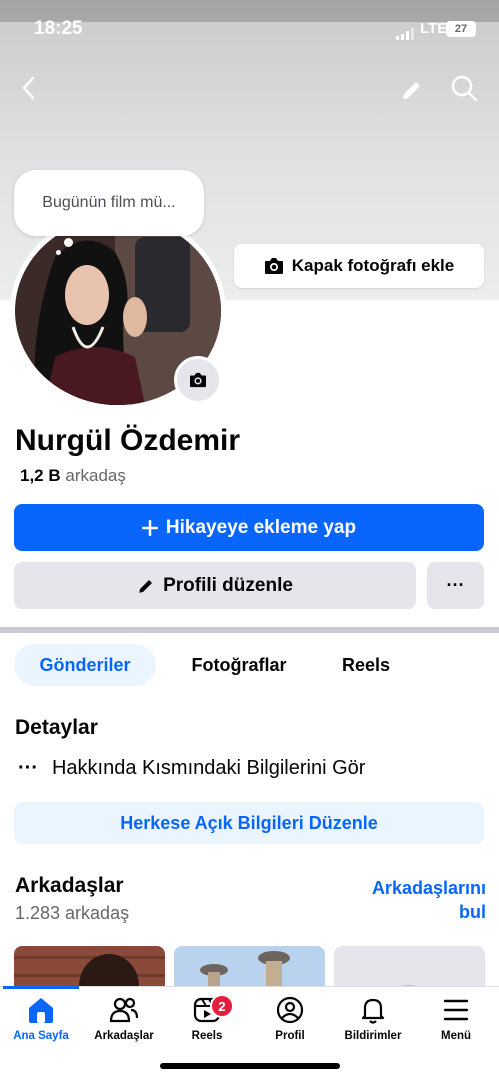 The width and height of the screenshot is (499, 1081). I want to click on home-icon, so click(41, 1010).